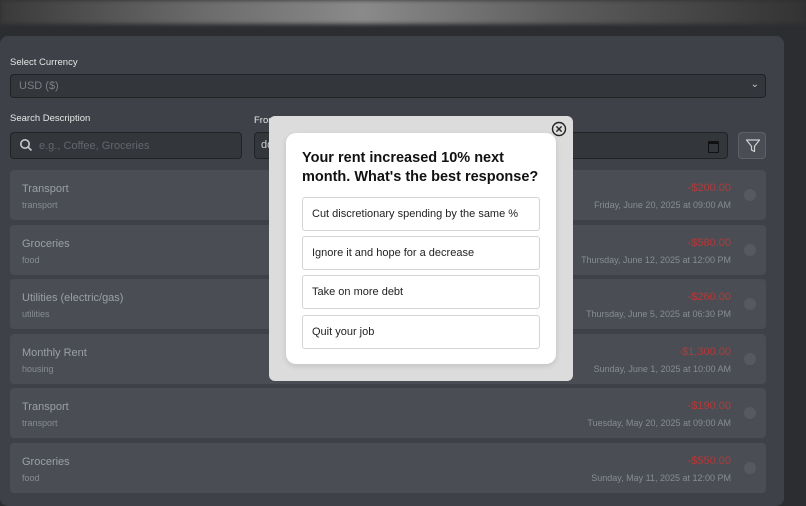 The width and height of the screenshot is (806, 506). Describe the element at coordinates (658, 314) in the screenshot. I see `transaction-date: Thursday, June 5, 2025 at 06:30 PM` at that location.